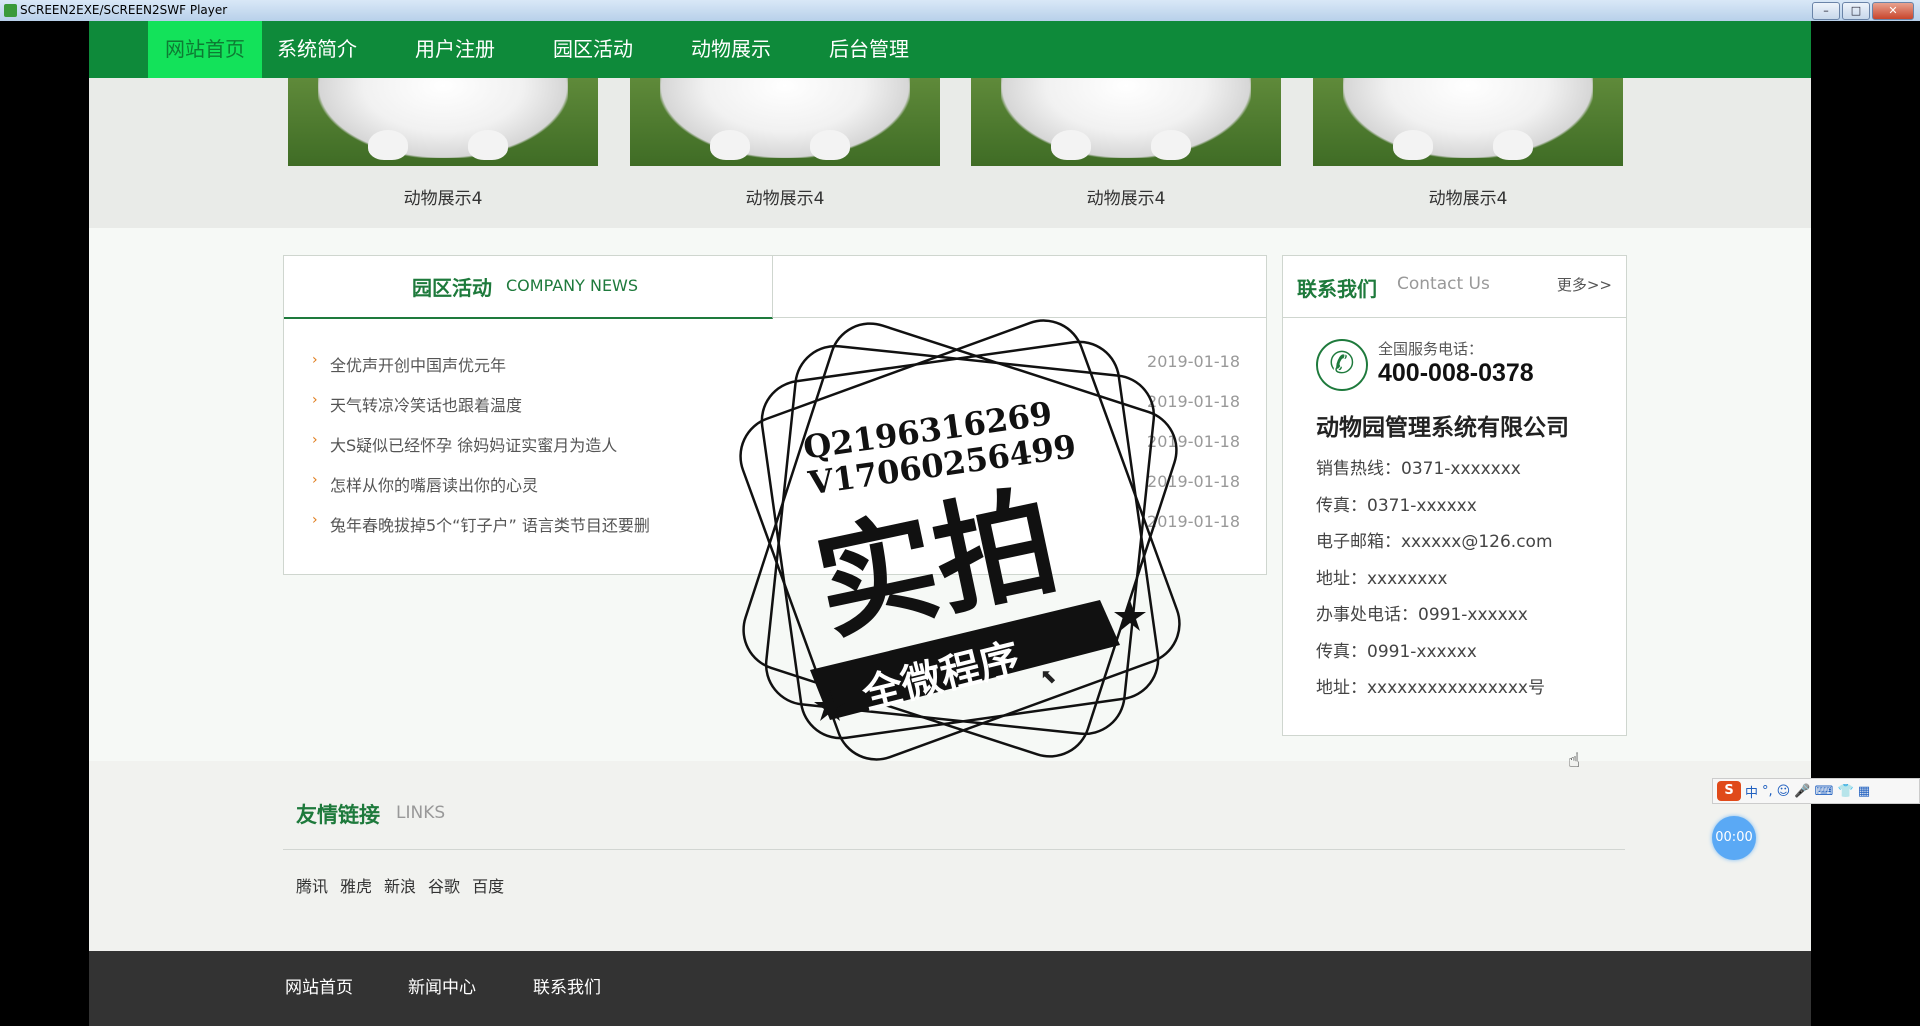 This screenshot has width=1920, height=1026. I want to click on list-item: › 兔年春晚拔掉5个“钉子户” 语言类节目还要删 2019-01-18, so click(776, 532).